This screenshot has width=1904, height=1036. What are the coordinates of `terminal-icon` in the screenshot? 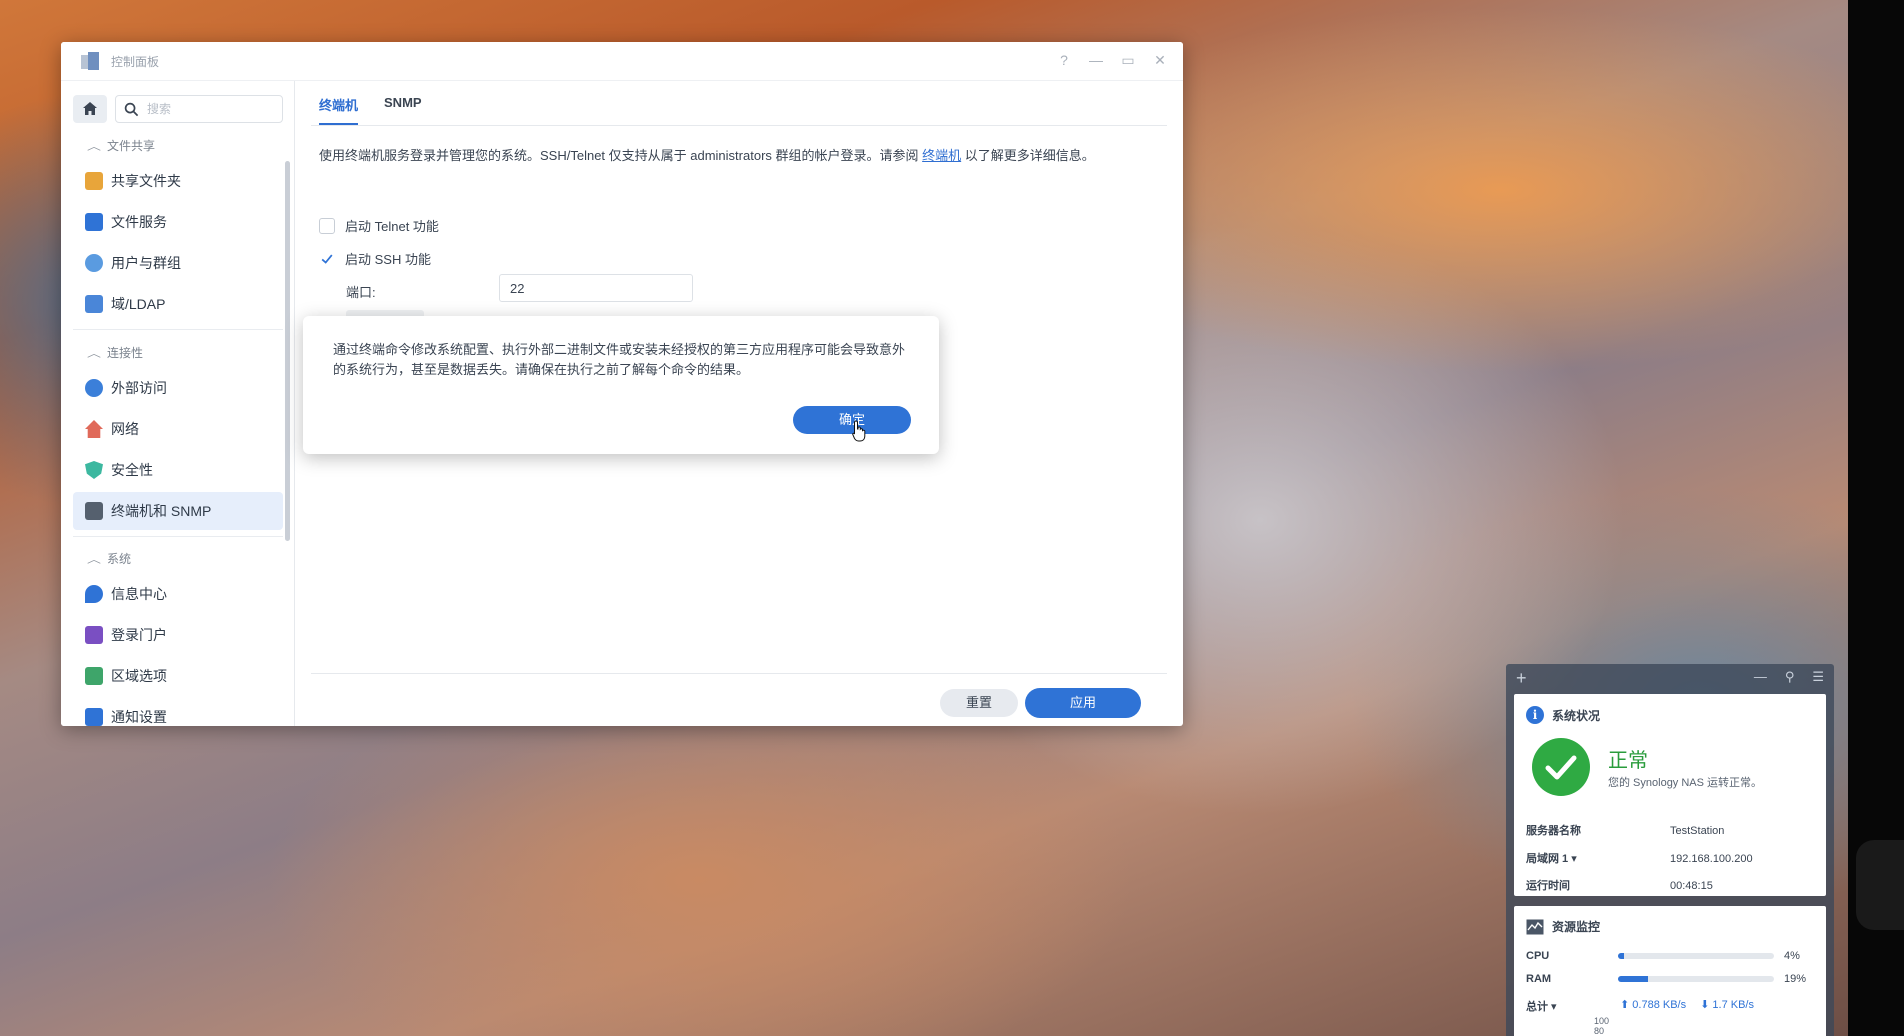 It's located at (94, 511).